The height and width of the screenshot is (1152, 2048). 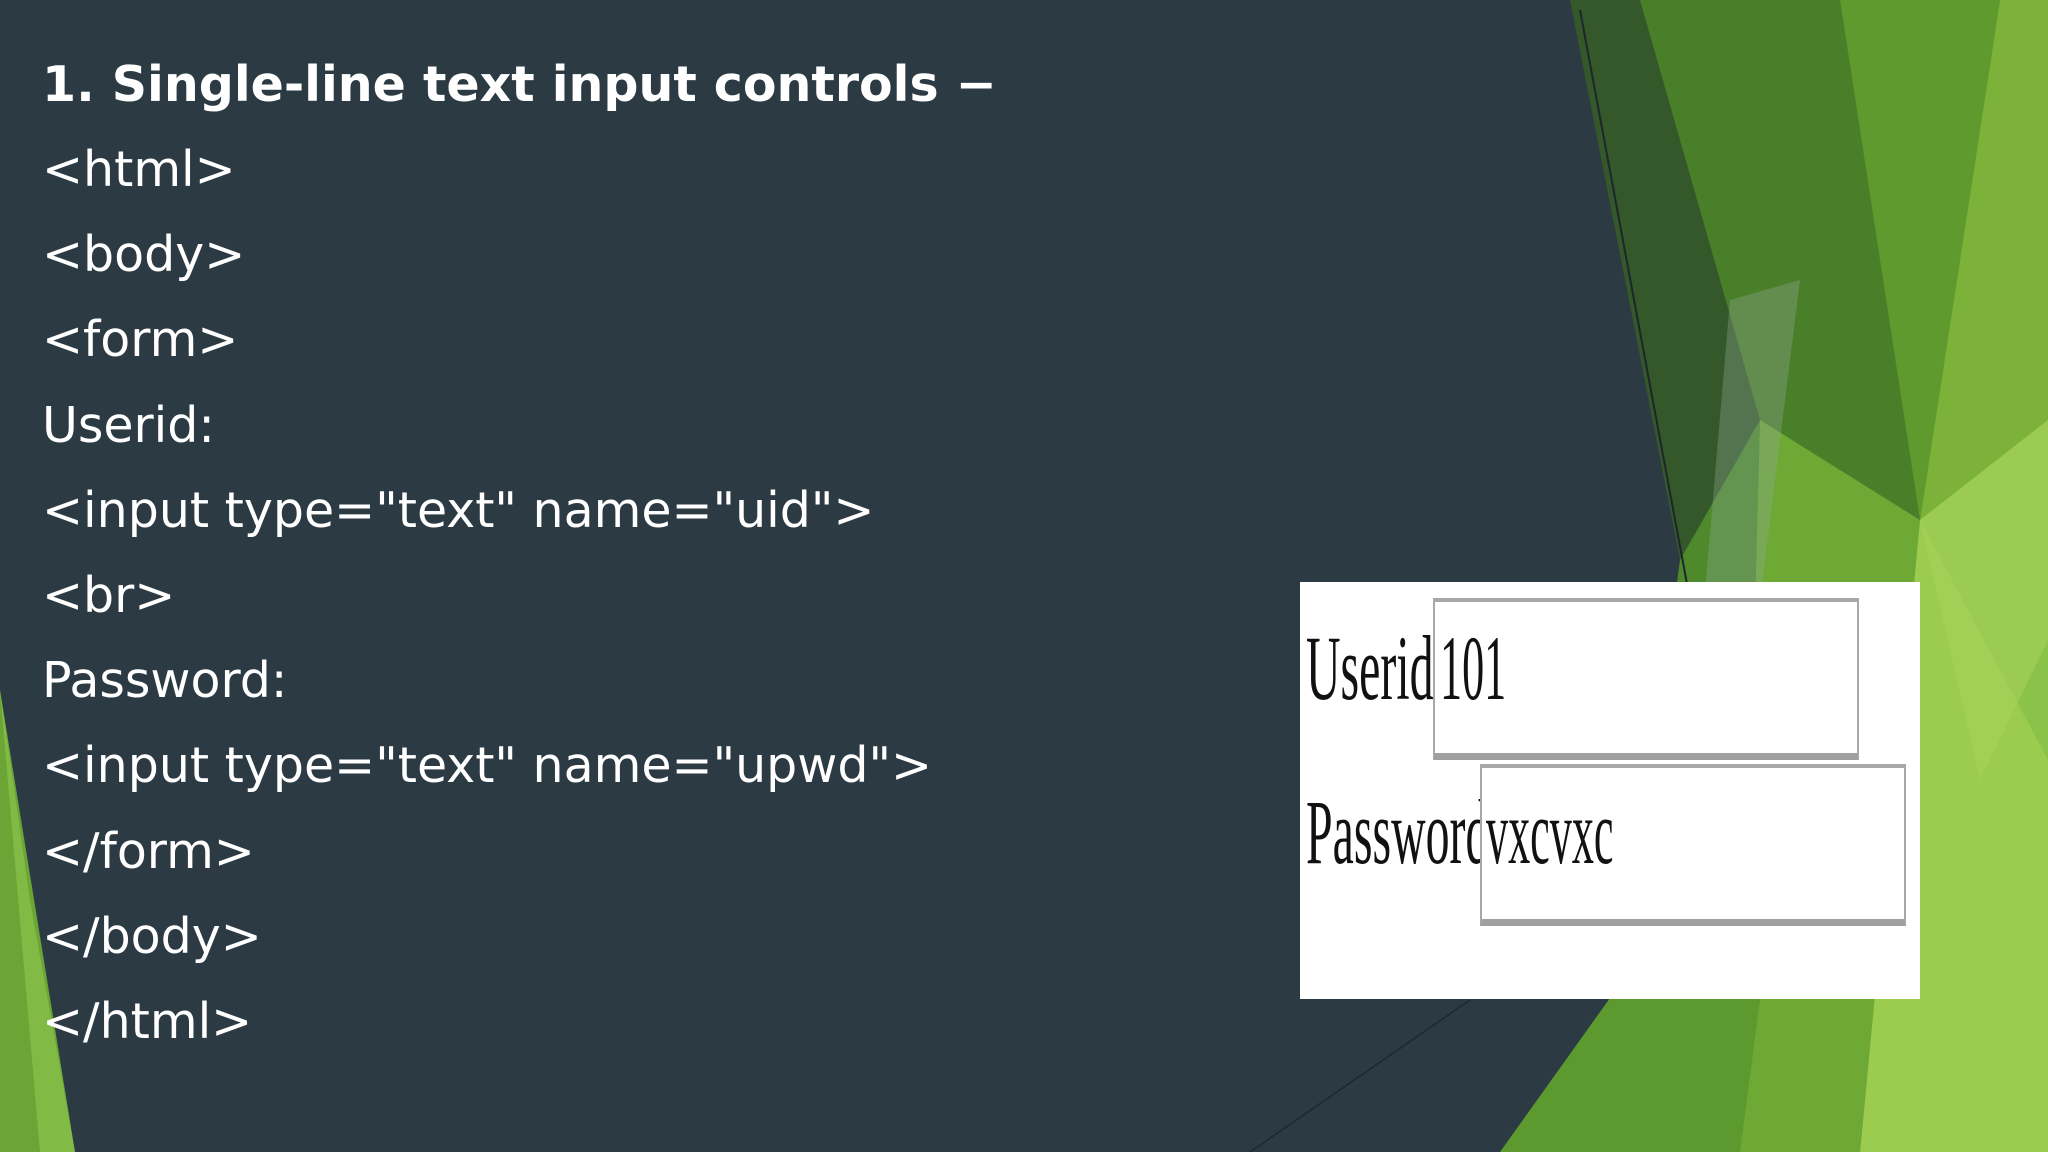 What do you see at coordinates (152, 936) in the screenshot?
I see `code-line-body-close: </body>` at bounding box center [152, 936].